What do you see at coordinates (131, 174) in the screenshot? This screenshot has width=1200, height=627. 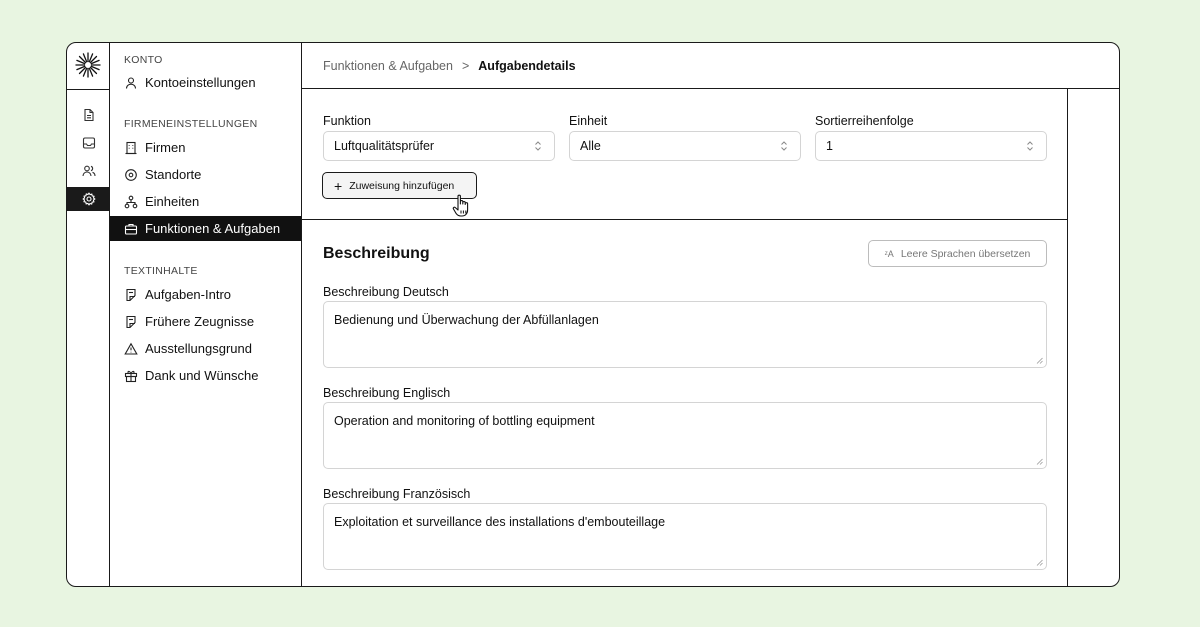 I see `map-pin-icon` at bounding box center [131, 174].